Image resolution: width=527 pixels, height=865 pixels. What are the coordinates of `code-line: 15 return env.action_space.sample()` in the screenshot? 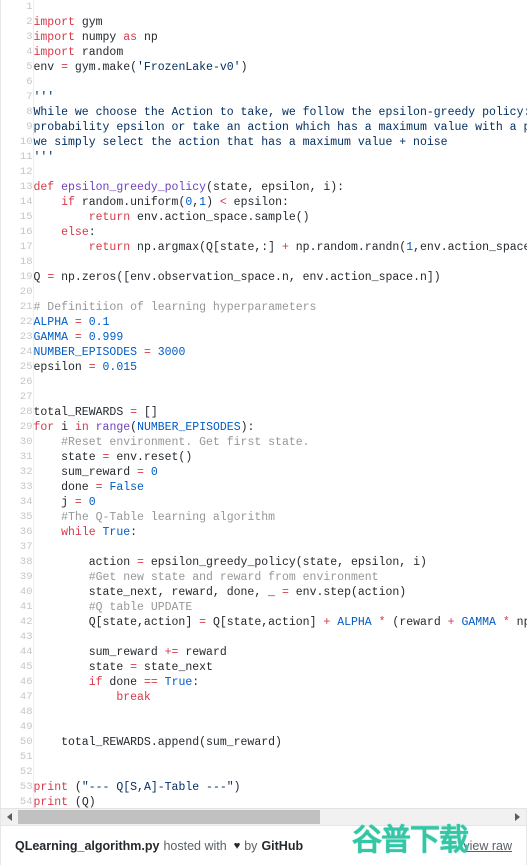 It's located at (264, 217).